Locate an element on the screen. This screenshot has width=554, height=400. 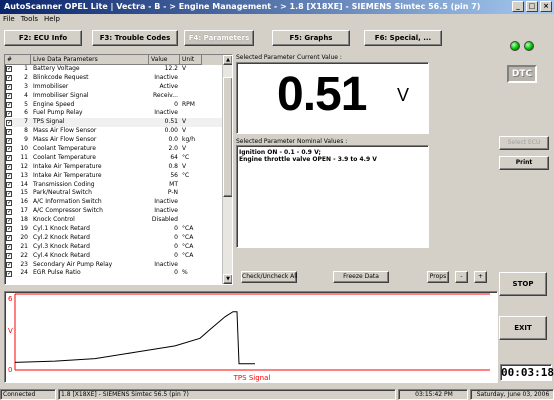
row-number: 4 is located at coordinates (26, 95).